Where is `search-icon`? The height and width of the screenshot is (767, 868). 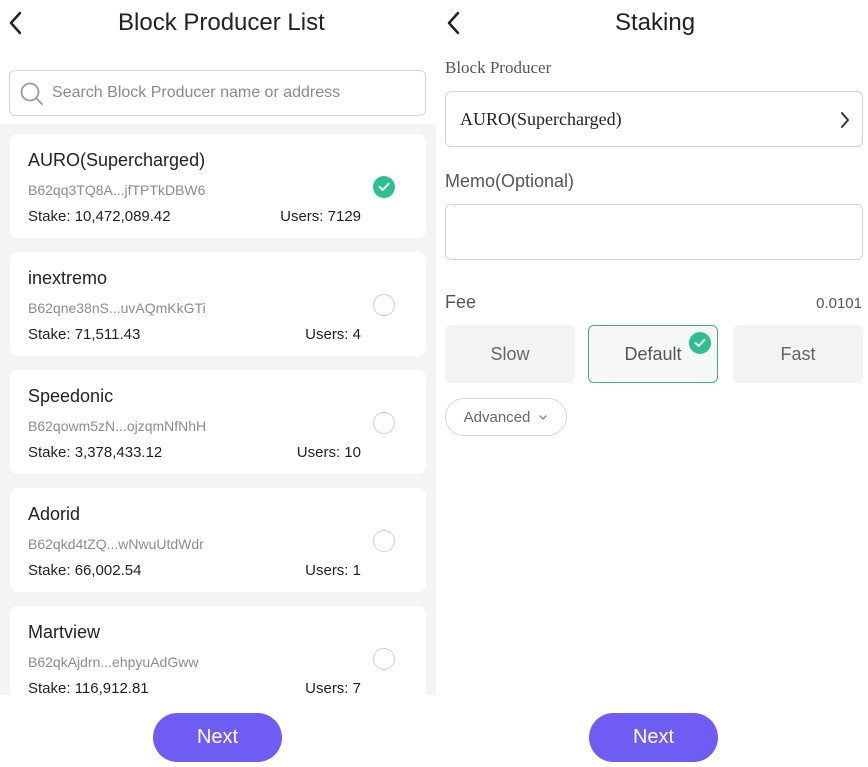 search-icon is located at coordinates (32, 94).